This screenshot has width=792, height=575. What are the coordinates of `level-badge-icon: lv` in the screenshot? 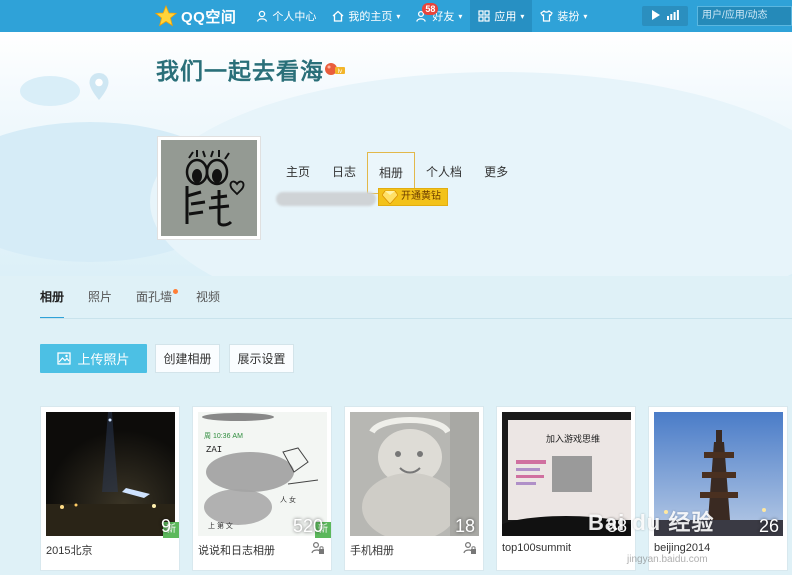 It's located at (335, 69).